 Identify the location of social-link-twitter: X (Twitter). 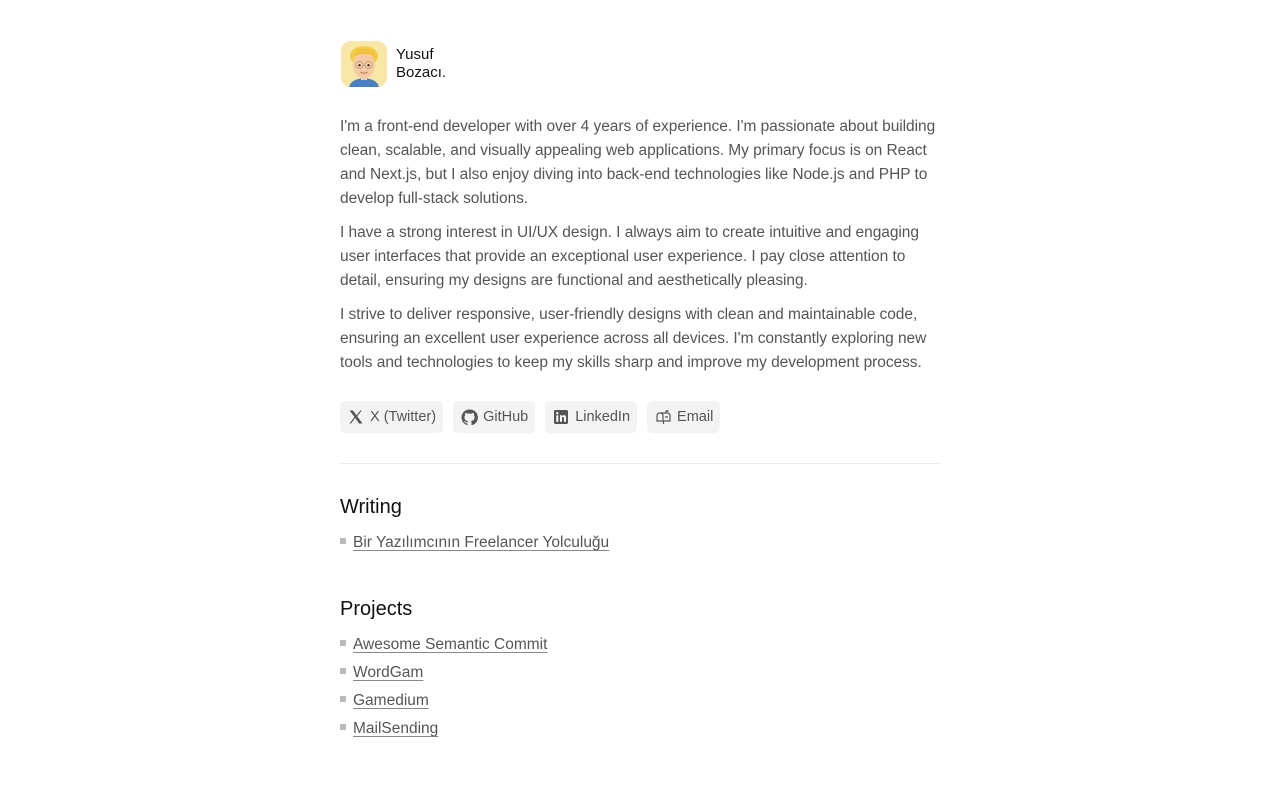
(392, 417).